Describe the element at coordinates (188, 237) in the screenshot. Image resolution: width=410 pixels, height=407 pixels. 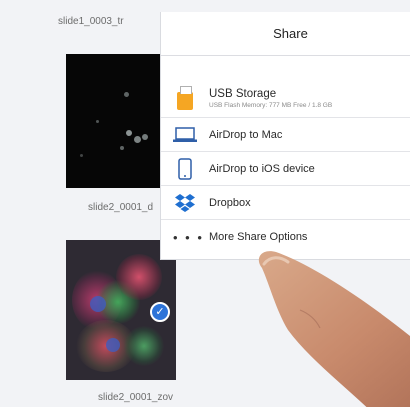
I see `more-dots-icon: • • •` at that location.